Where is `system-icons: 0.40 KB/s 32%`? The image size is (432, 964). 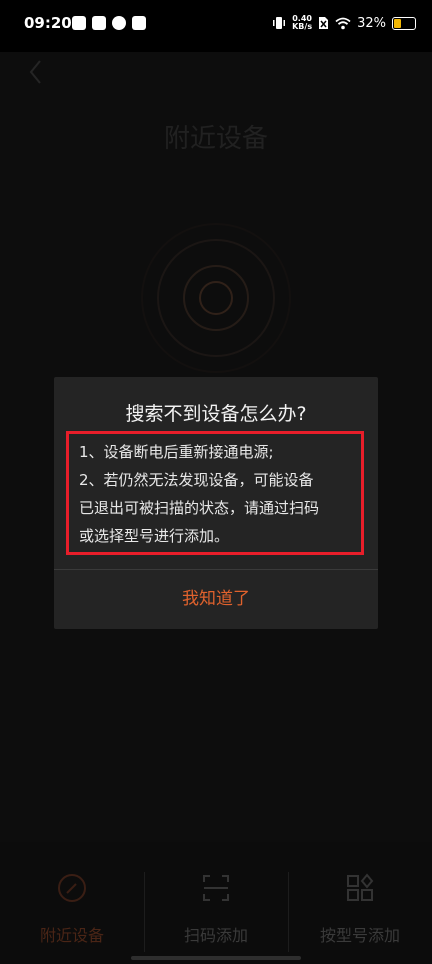 system-icons: 0.40 KB/s 32% is located at coordinates (344, 23).